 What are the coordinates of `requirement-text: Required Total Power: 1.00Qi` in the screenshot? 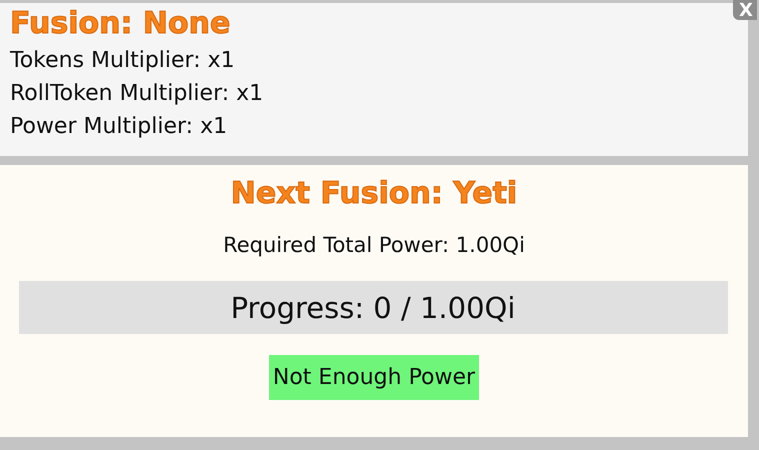 It's located at (374, 245).